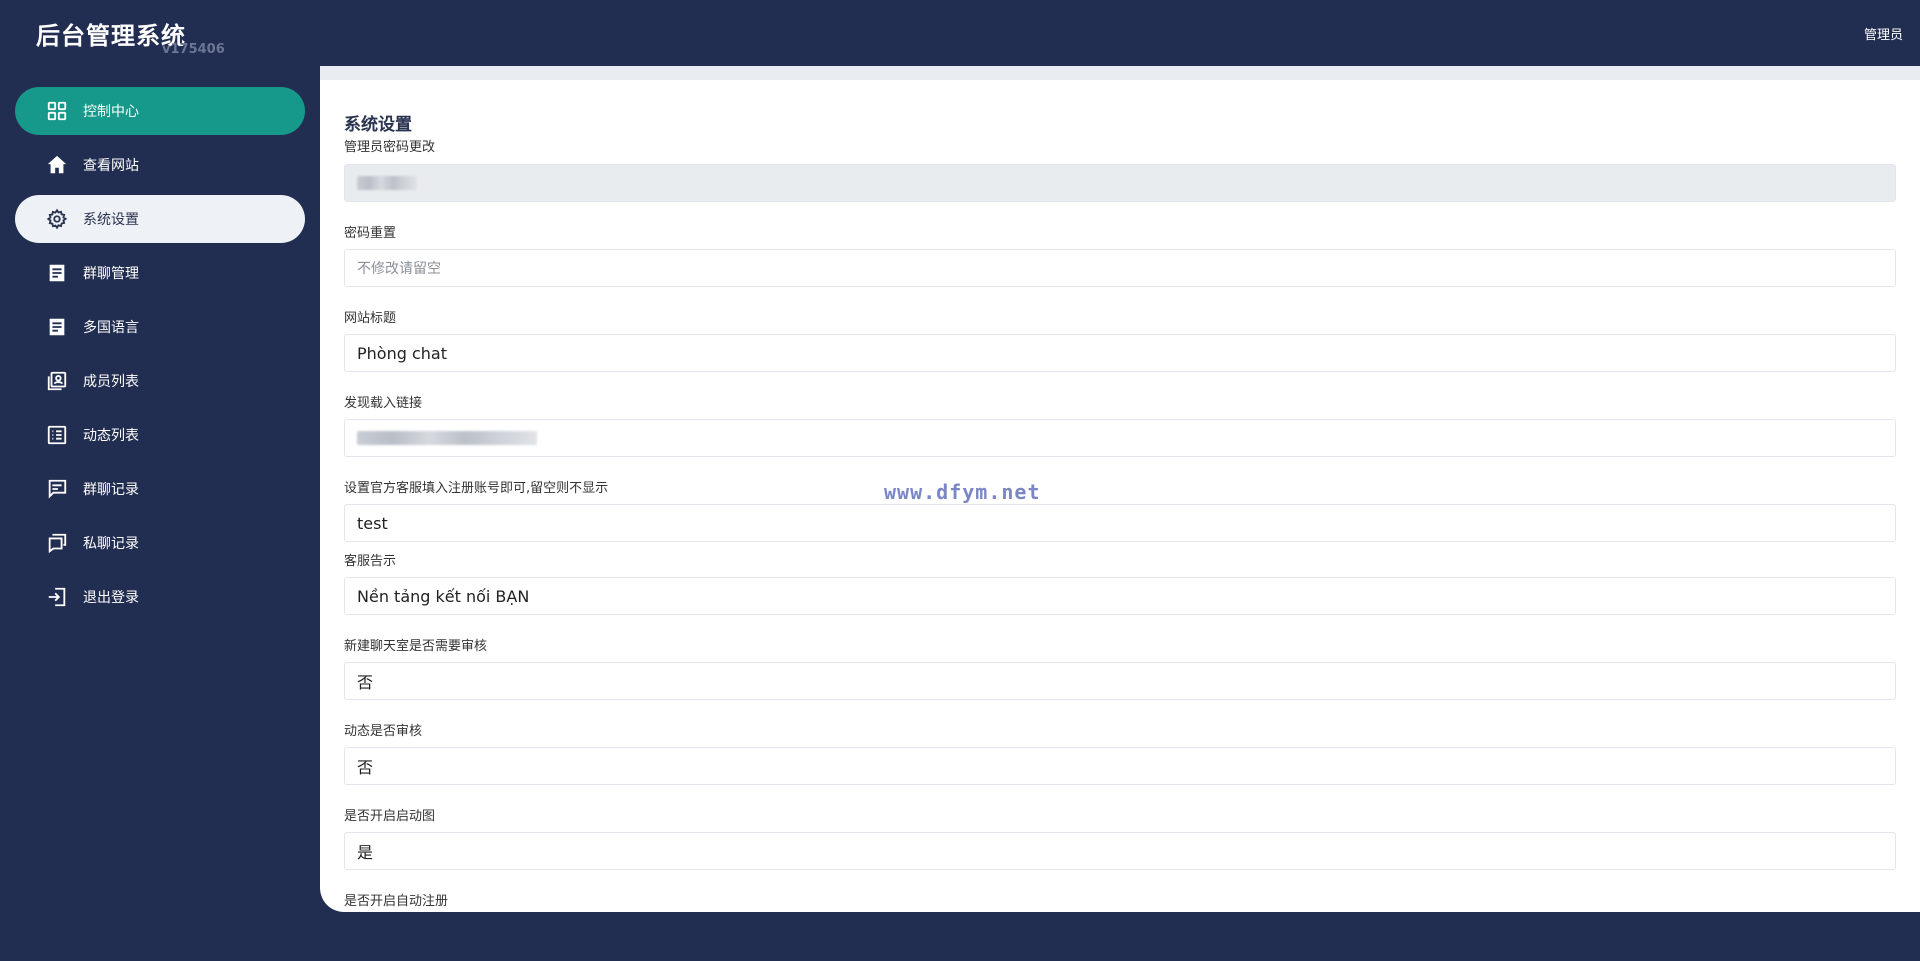 This screenshot has height=961, width=1920. I want to click on sidebar-item-label: 成员列表, so click(111, 382).